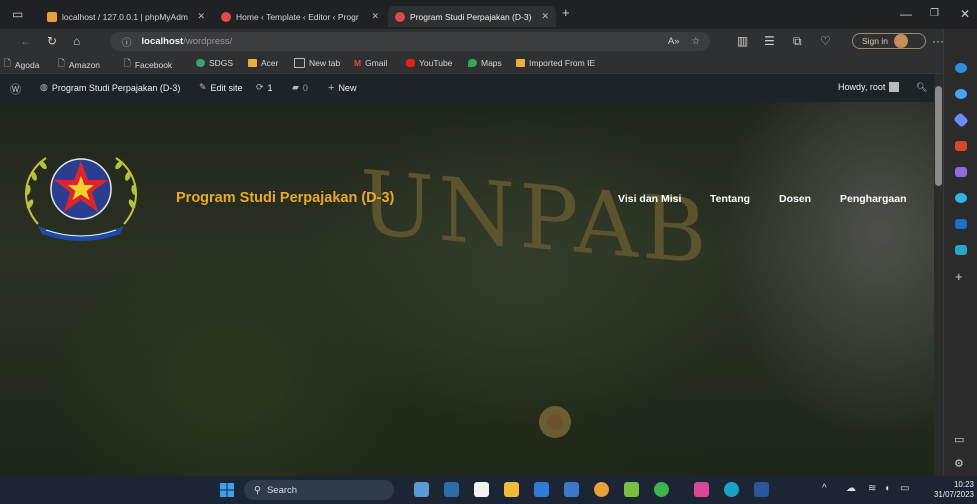  Describe the element at coordinates (370, 63) in the screenshot. I see `bookmark-gmail: M Gmail` at that location.